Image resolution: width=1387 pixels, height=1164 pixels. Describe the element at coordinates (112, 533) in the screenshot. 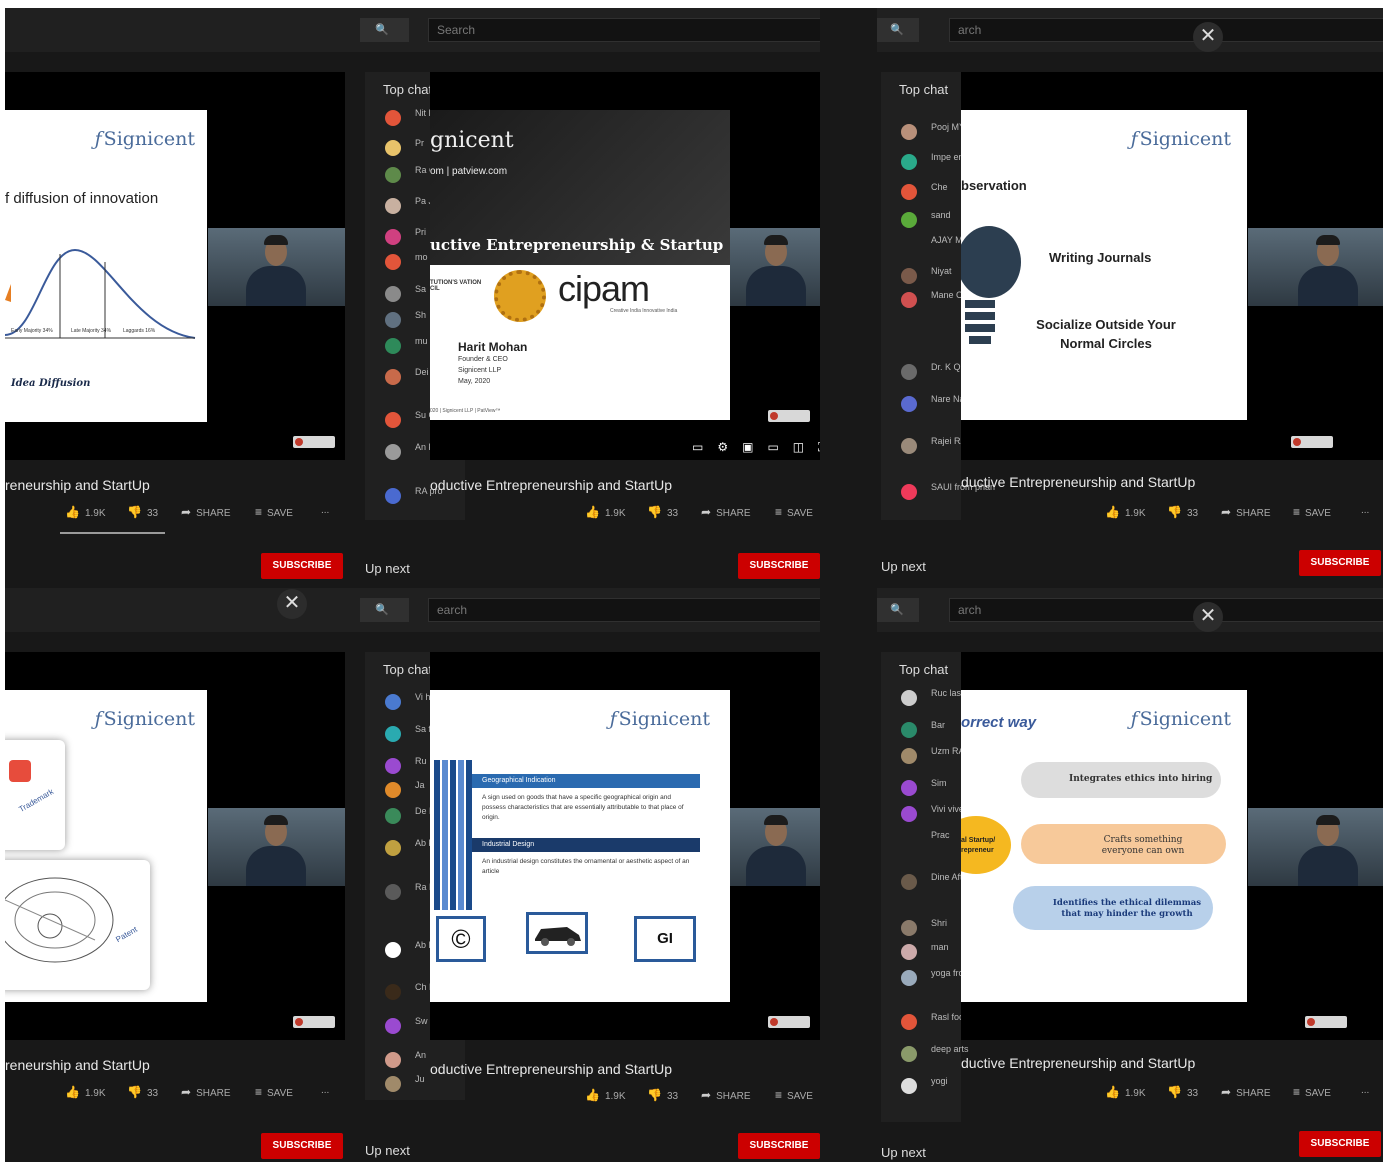

I see `sentiment-bar` at that location.